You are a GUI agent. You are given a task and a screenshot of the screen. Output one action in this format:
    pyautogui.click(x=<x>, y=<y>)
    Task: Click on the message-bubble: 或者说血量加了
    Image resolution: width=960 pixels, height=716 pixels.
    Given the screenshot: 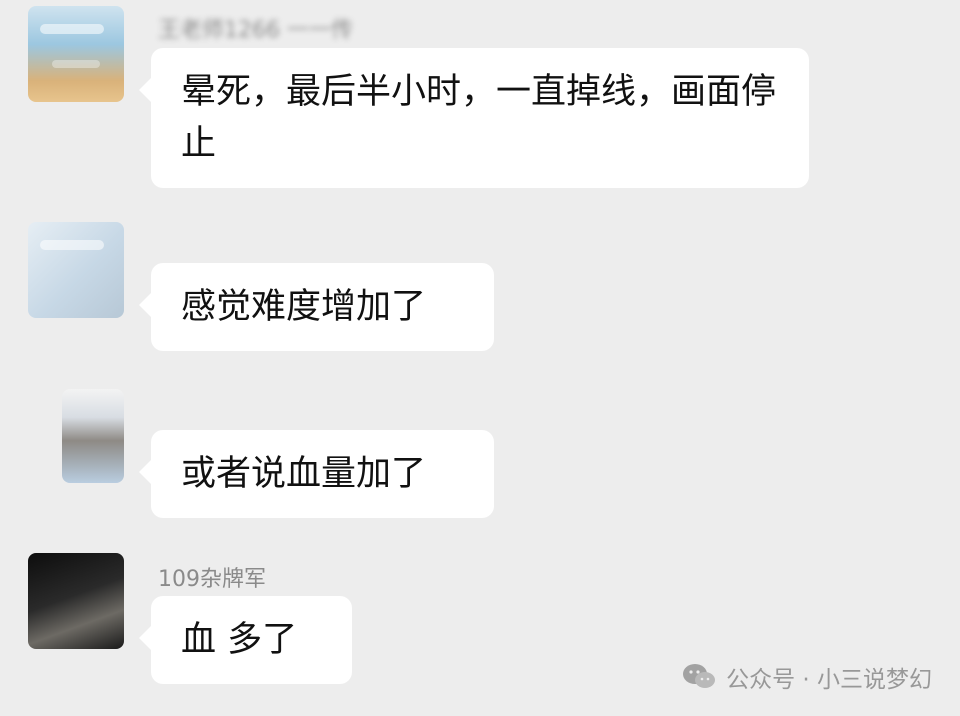 What is the action you would take?
    pyautogui.click(x=316, y=474)
    